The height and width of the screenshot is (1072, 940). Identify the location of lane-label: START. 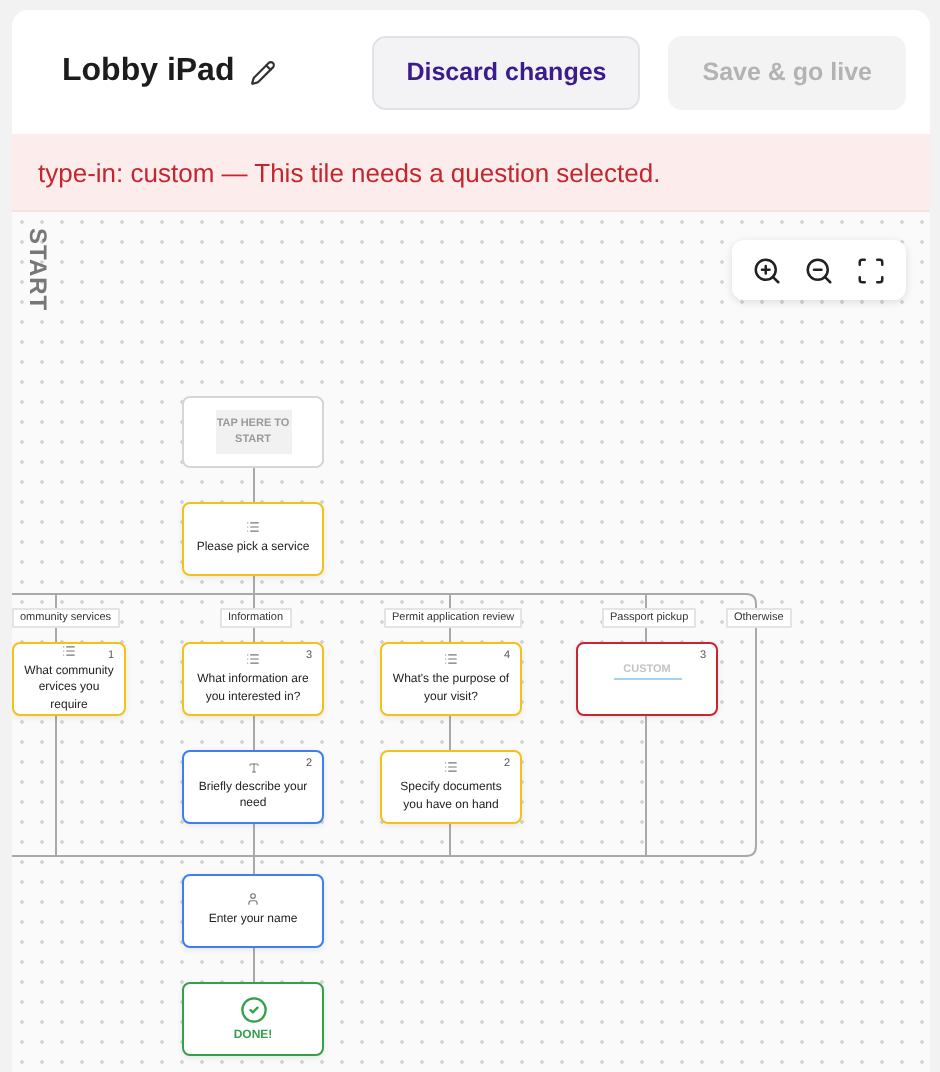
(38, 270).